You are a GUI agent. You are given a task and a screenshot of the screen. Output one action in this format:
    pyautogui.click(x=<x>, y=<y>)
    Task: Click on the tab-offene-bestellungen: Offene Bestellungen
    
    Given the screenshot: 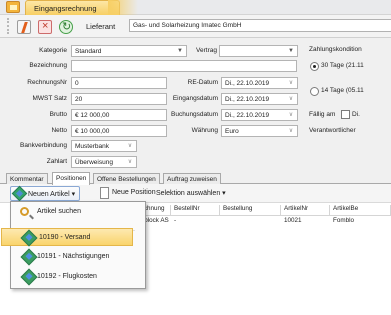 What is the action you would take?
    pyautogui.click(x=126, y=178)
    